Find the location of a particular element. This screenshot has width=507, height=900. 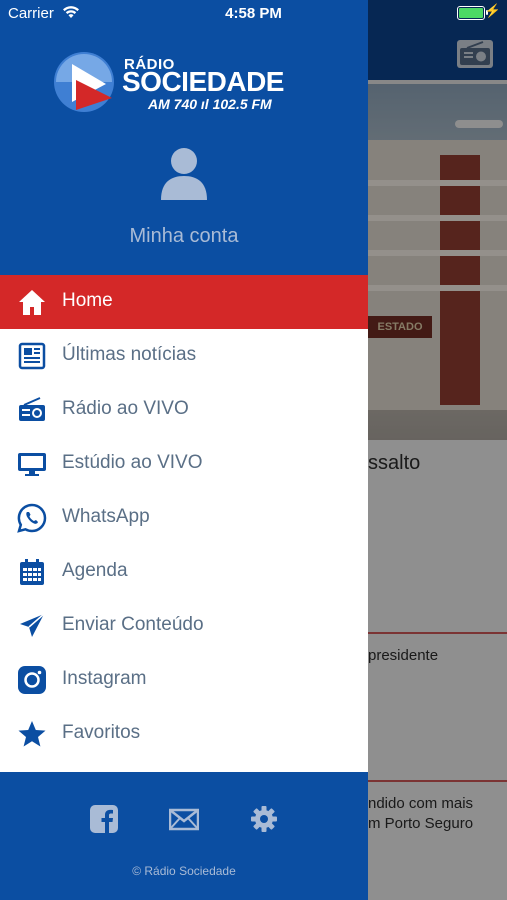

menu-item-send-content: Enviar Conteúdo is located at coordinates (184, 626).